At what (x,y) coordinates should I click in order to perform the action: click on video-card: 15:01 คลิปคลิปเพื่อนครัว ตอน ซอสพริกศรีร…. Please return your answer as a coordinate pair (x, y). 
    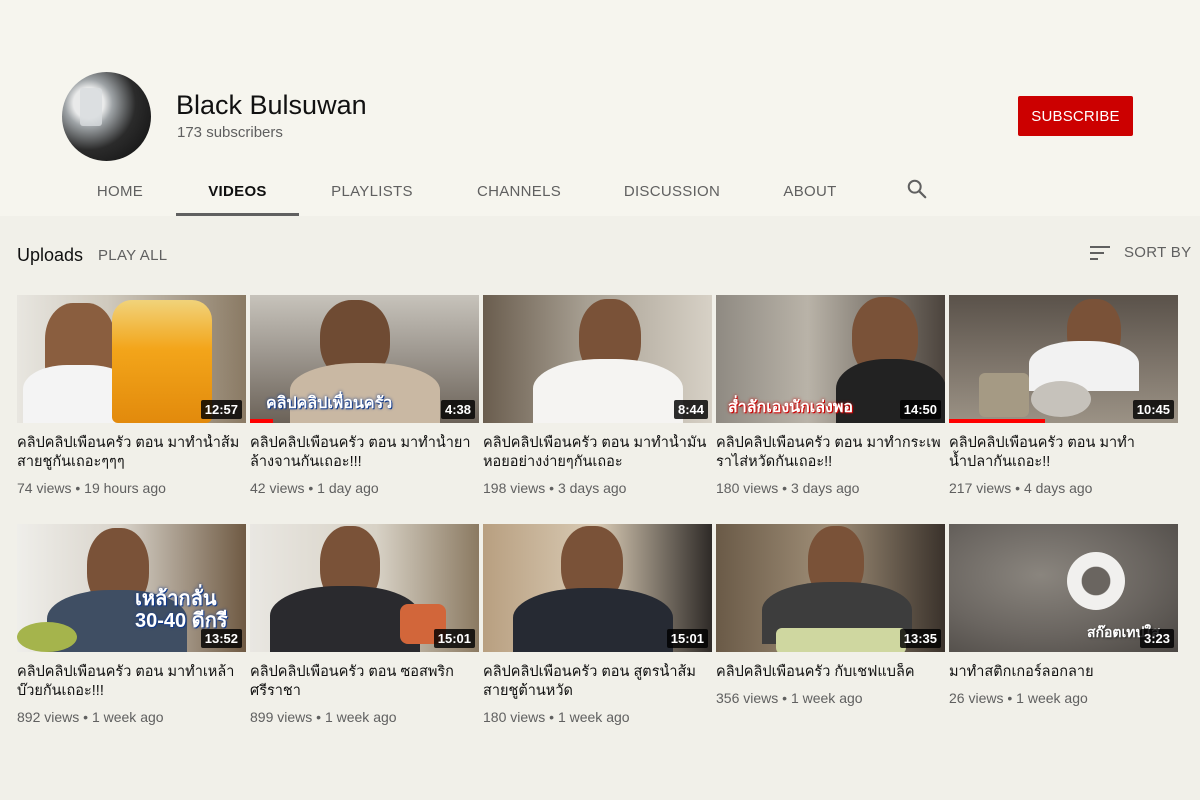
    Looking at the image, I should click on (364, 624).